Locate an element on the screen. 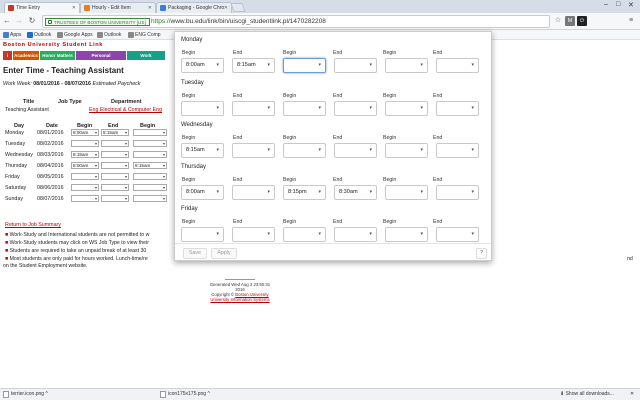 The width and height of the screenshot is (640, 400). popup-divider is located at coordinates (333, 243).